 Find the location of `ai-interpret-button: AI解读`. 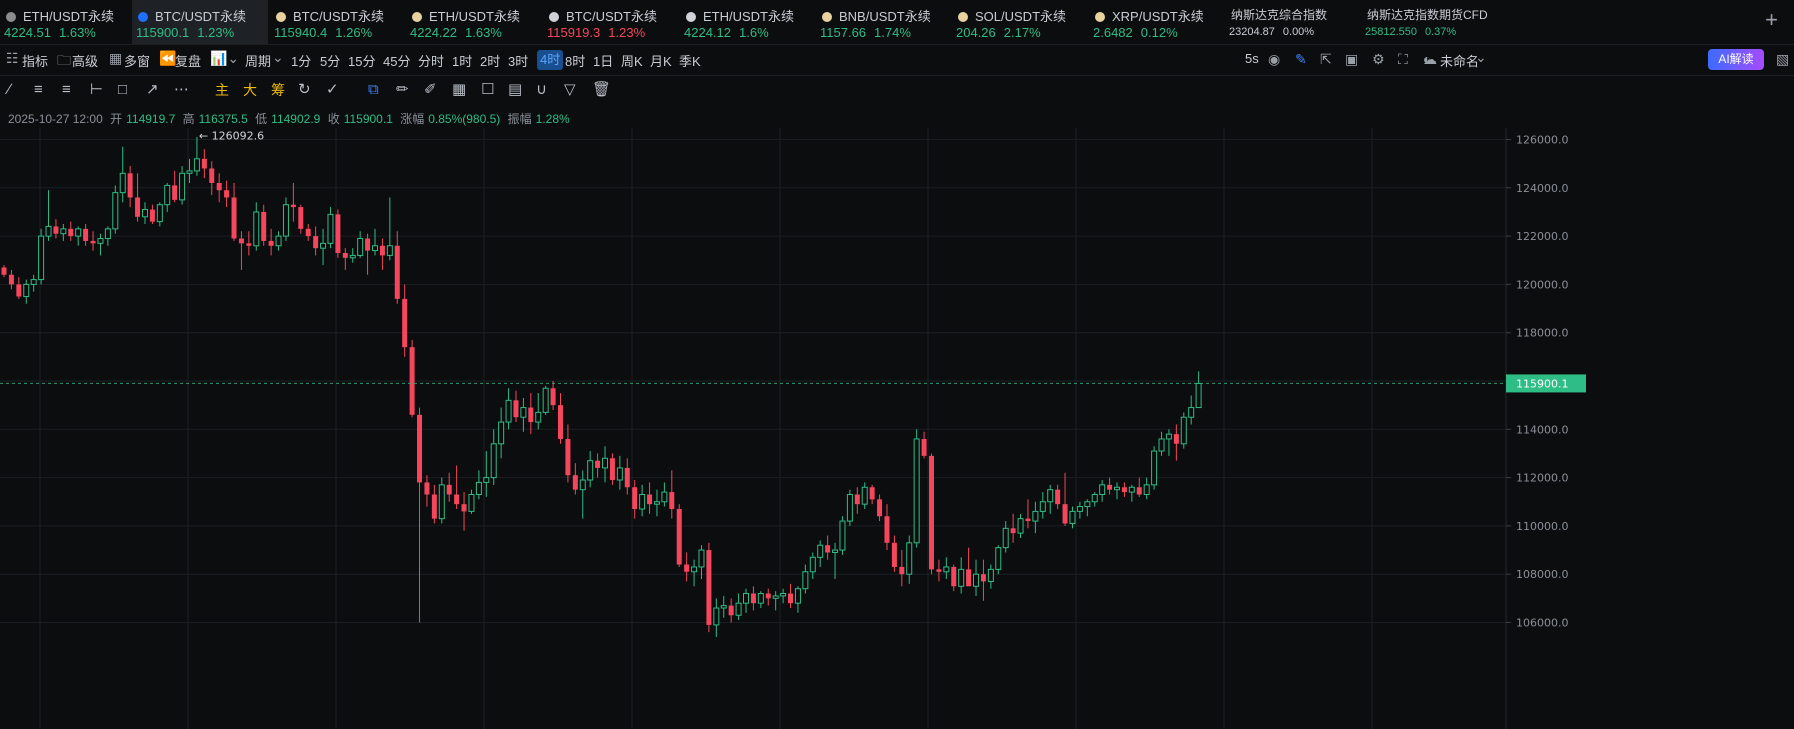

ai-interpret-button: AI解读 is located at coordinates (1736, 59).